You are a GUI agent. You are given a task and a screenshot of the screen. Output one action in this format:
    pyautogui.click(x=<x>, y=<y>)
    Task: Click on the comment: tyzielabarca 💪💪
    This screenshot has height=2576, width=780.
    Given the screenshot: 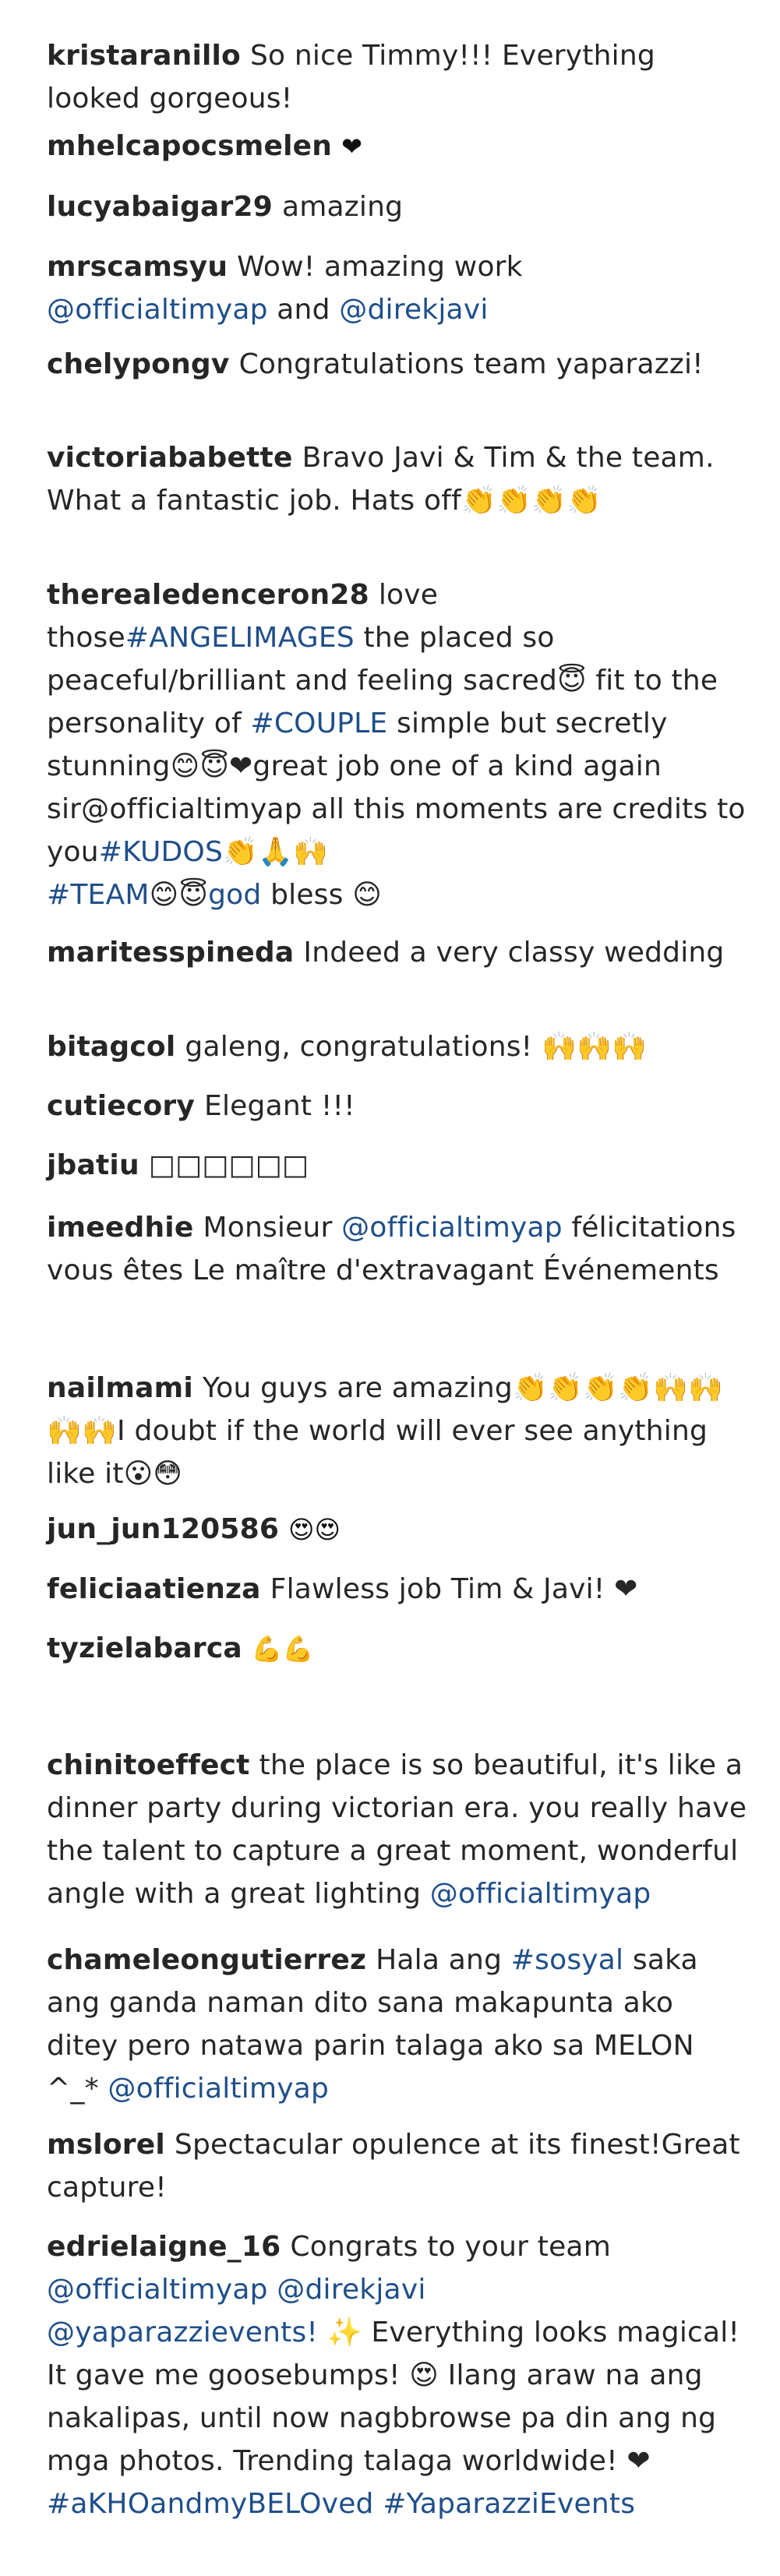 What is the action you would take?
    pyautogui.click(x=398, y=1649)
    